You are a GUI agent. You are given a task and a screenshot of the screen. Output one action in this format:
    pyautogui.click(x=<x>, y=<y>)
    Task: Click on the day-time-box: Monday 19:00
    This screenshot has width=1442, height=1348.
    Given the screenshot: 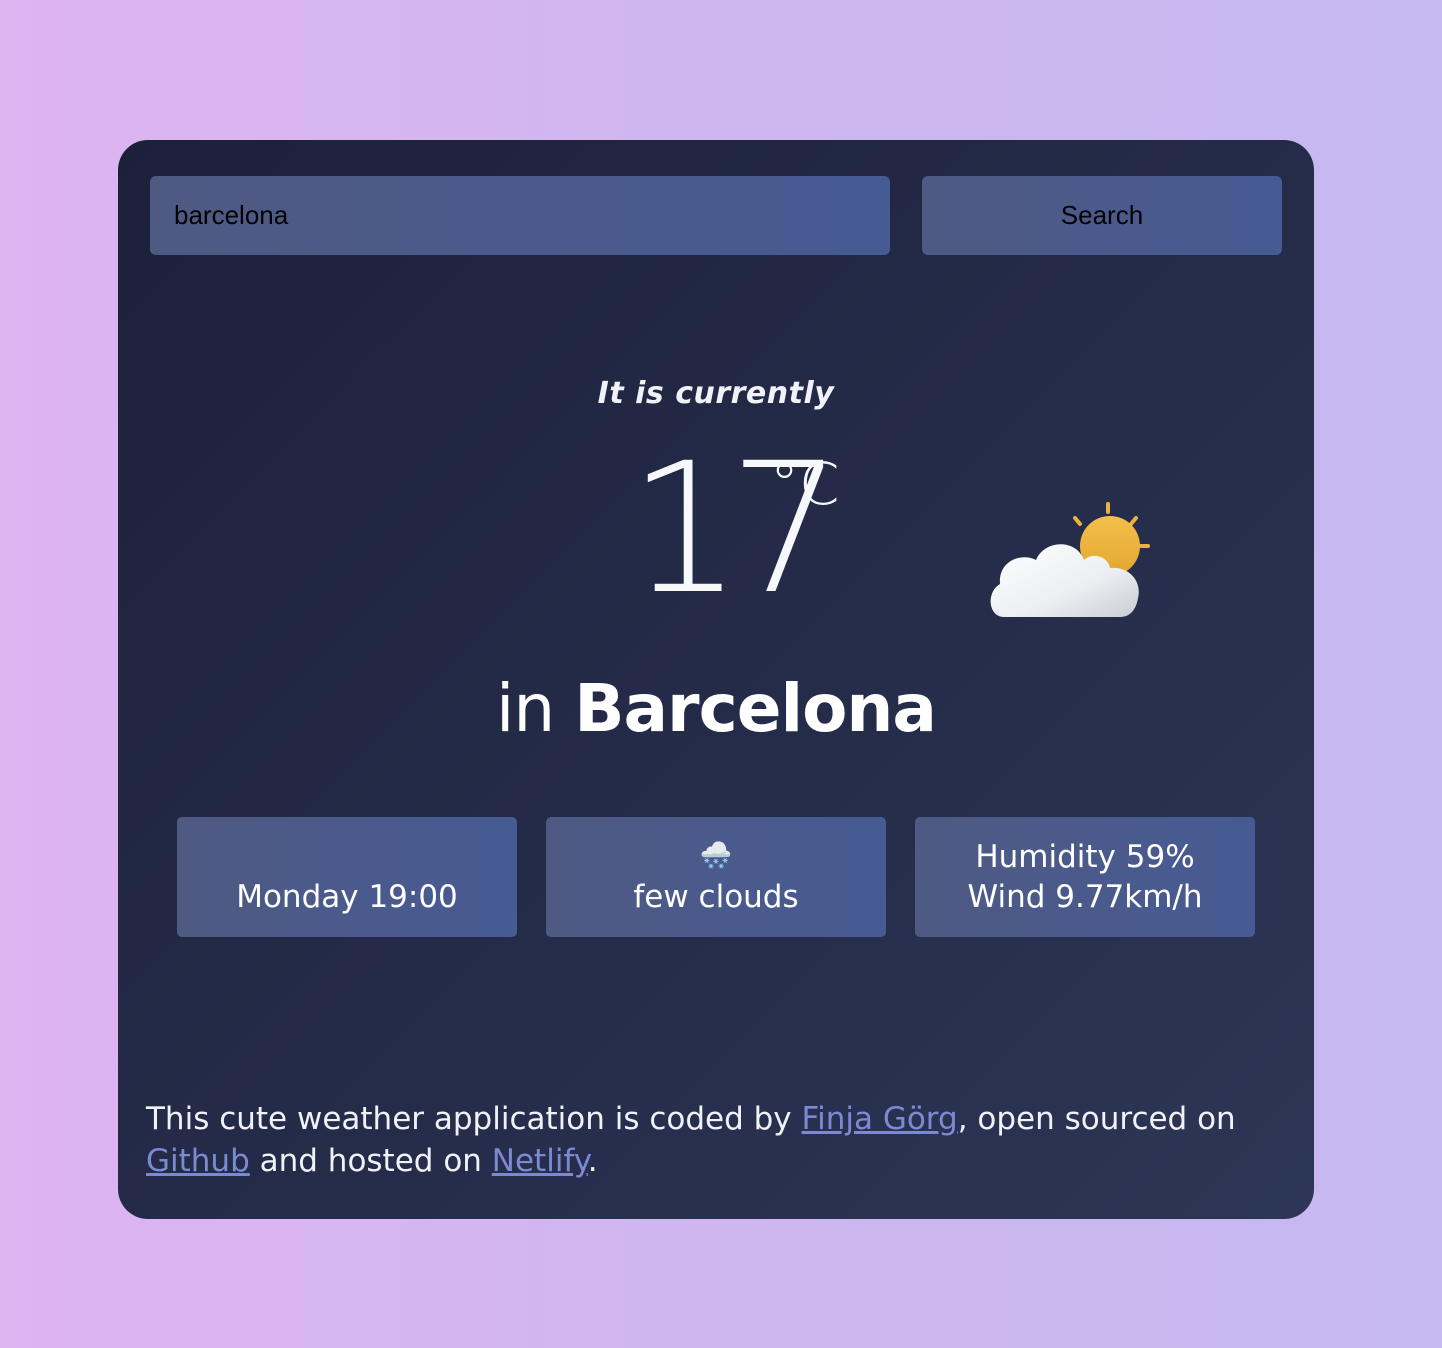 What is the action you would take?
    pyautogui.click(x=347, y=877)
    